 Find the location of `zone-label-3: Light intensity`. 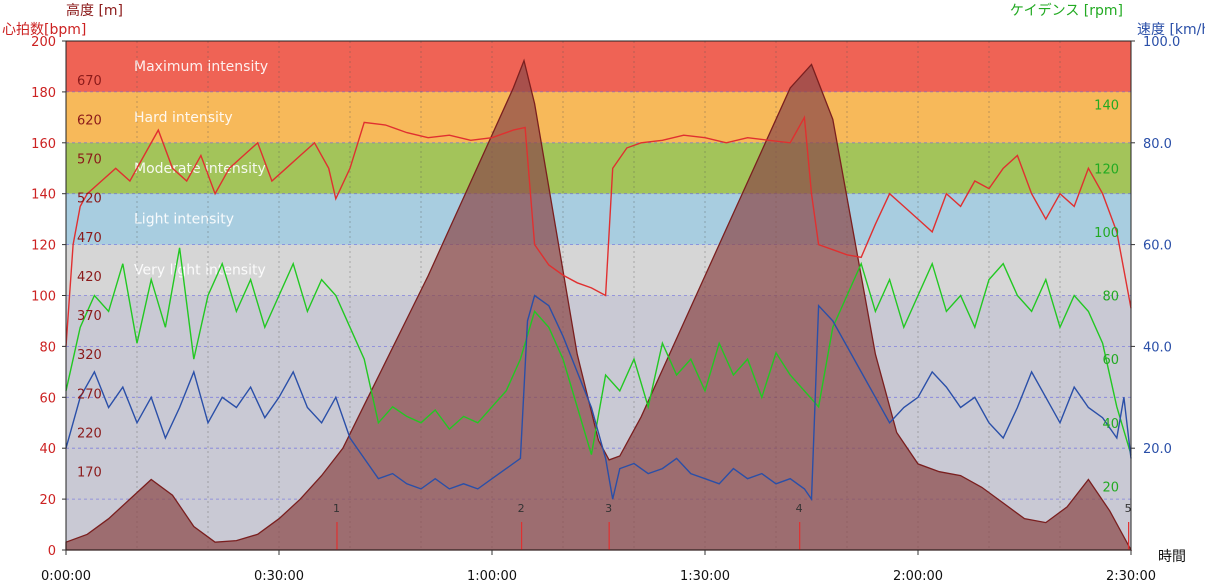

zone-label-3: Light intensity is located at coordinates (184, 220).